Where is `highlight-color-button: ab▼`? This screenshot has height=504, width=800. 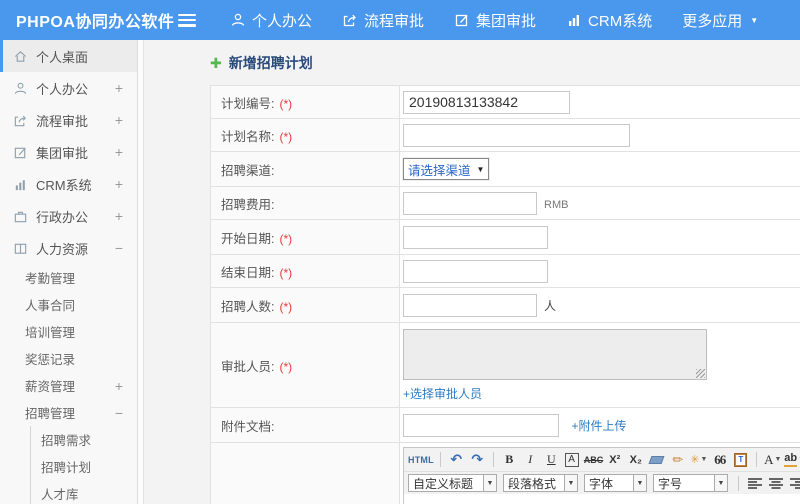
highlight-color-button: ab▼ is located at coordinates (792, 459).